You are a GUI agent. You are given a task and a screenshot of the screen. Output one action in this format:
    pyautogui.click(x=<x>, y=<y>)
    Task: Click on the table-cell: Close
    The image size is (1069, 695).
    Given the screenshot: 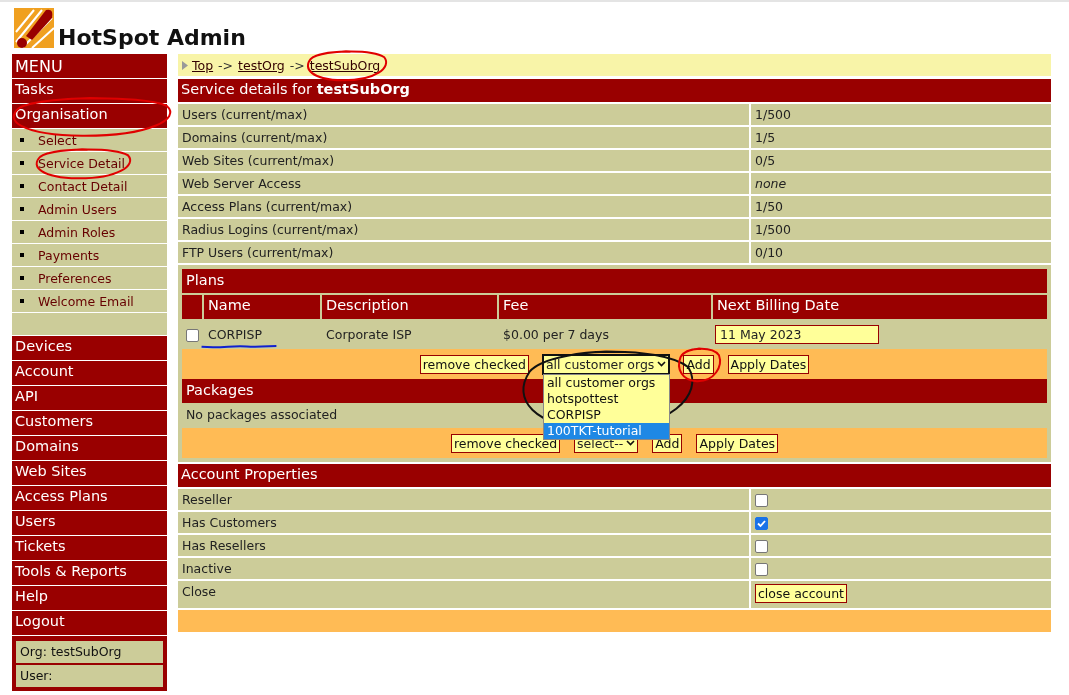 What is the action you would take?
    pyautogui.click(x=463, y=594)
    